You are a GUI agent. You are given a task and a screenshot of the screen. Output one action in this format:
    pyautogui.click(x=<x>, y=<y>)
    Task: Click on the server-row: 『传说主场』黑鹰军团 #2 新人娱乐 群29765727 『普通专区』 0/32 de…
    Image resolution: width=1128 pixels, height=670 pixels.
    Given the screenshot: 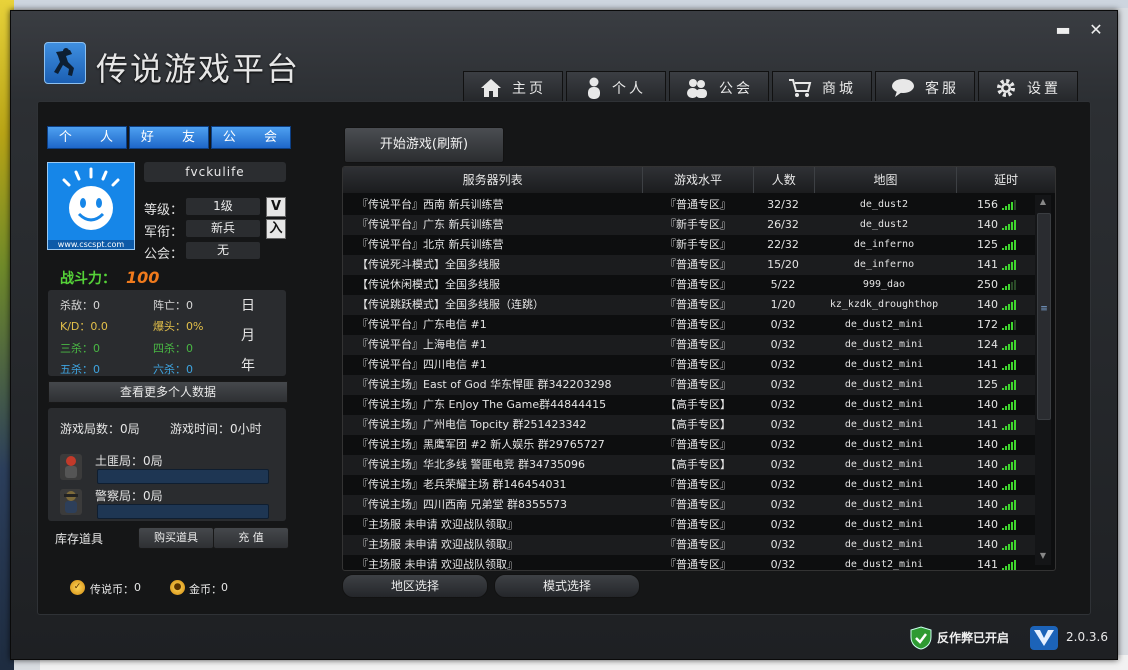 What is the action you would take?
    pyautogui.click(x=690, y=445)
    